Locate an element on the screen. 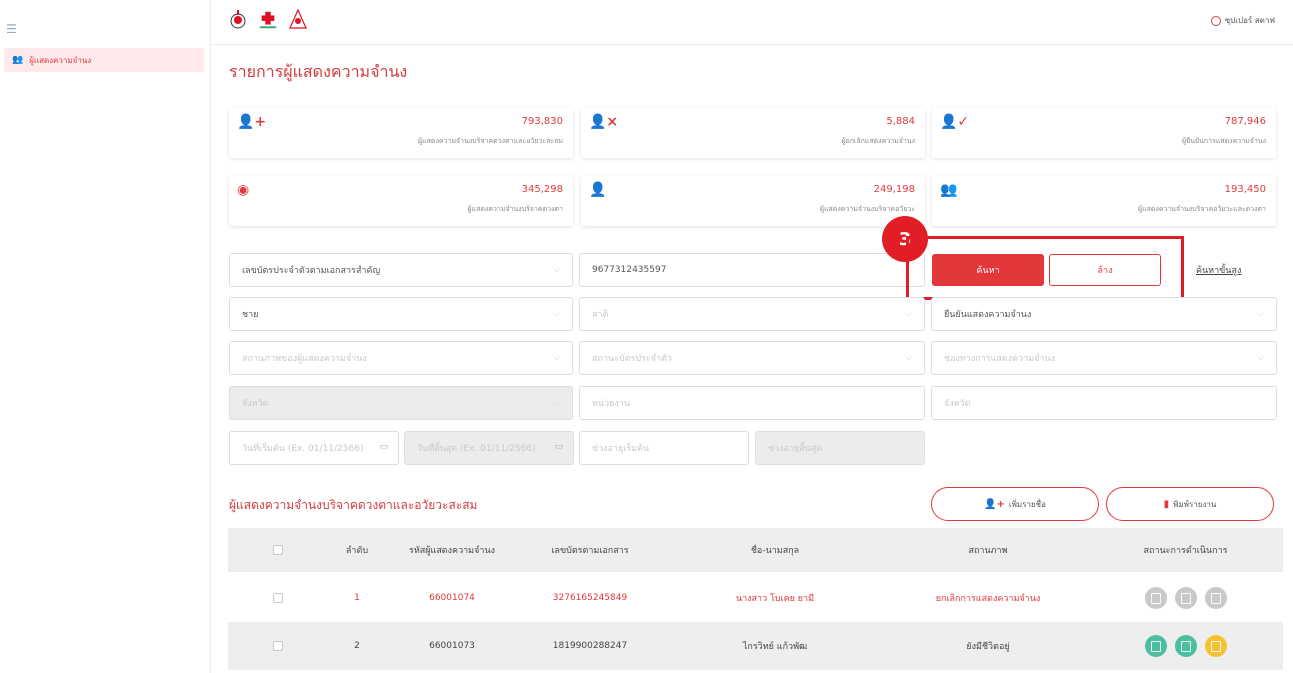 The image size is (1293, 673). users-icon: 👥 is located at coordinates (18, 60).